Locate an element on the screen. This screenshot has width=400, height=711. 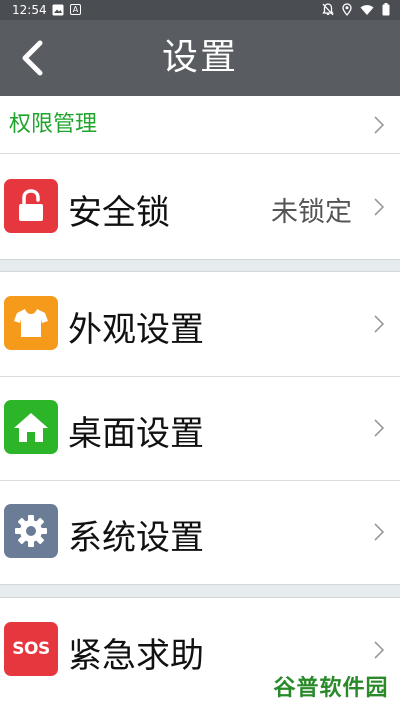
title-bar: 设置 is located at coordinates (200, 58).